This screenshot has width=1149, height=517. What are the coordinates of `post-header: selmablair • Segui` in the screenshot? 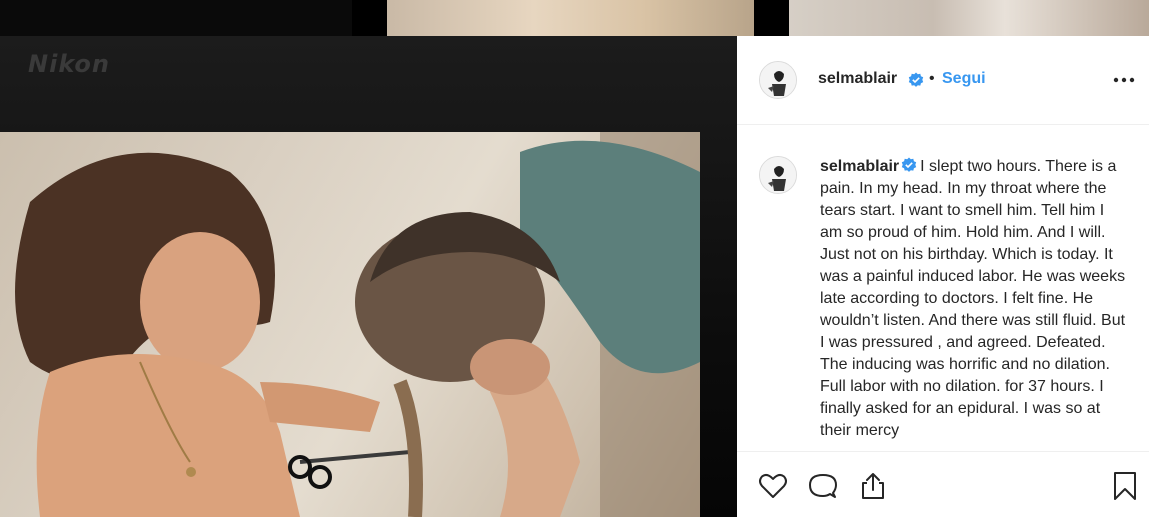 It's located at (943, 80).